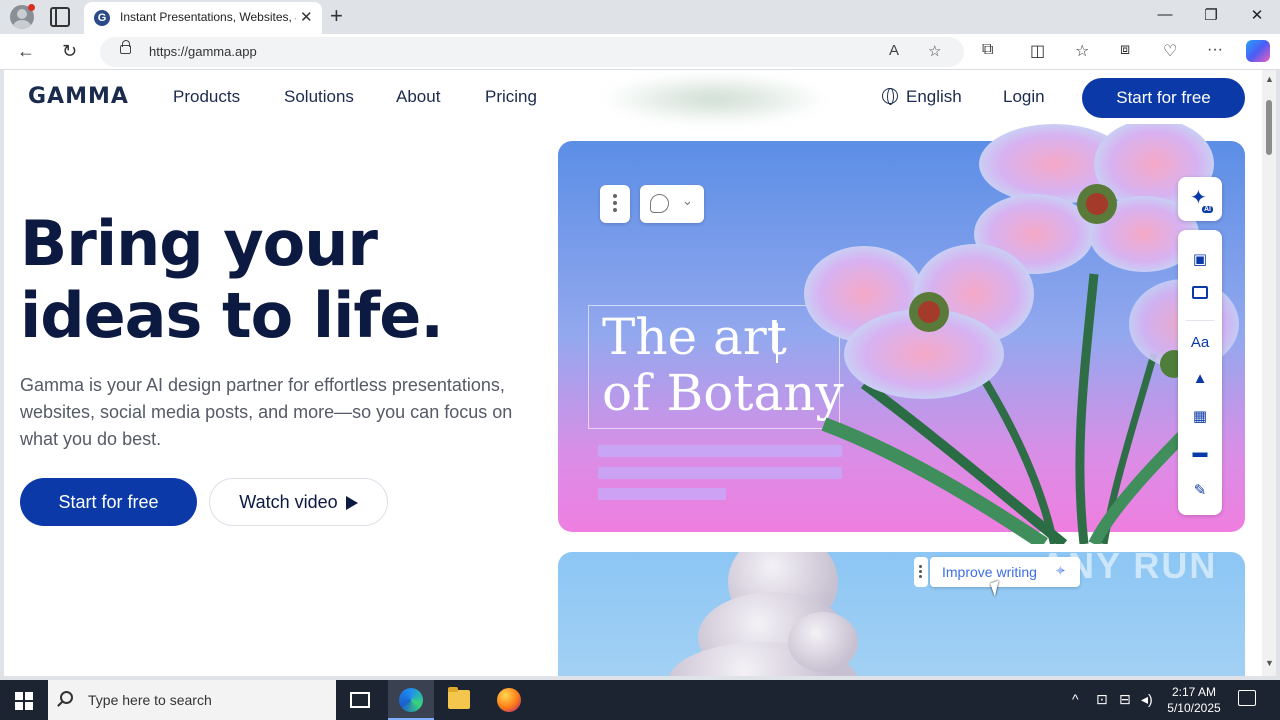 The width and height of the screenshot is (1280, 720). I want to click on scroll-down-icon: ▼, so click(1269, 663).